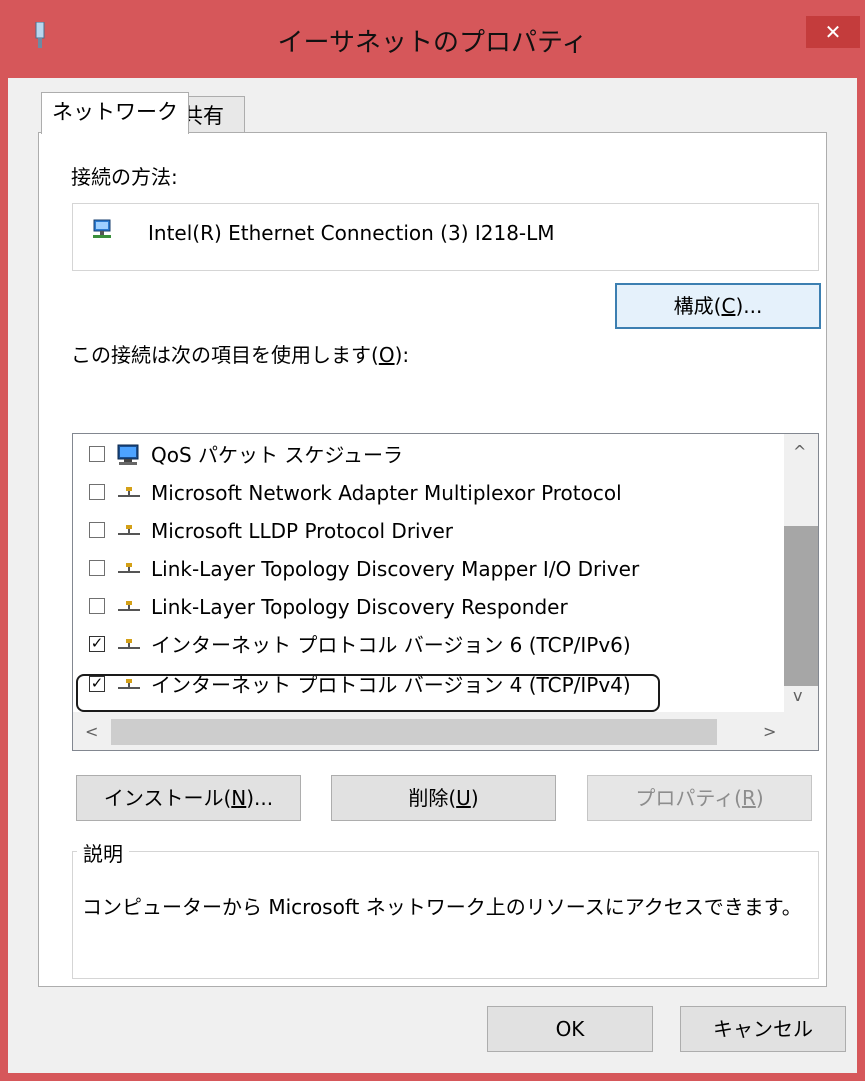 Image resolution: width=865 pixels, height=1081 pixels. I want to click on uninstall-button: 削除(U), so click(443, 798).